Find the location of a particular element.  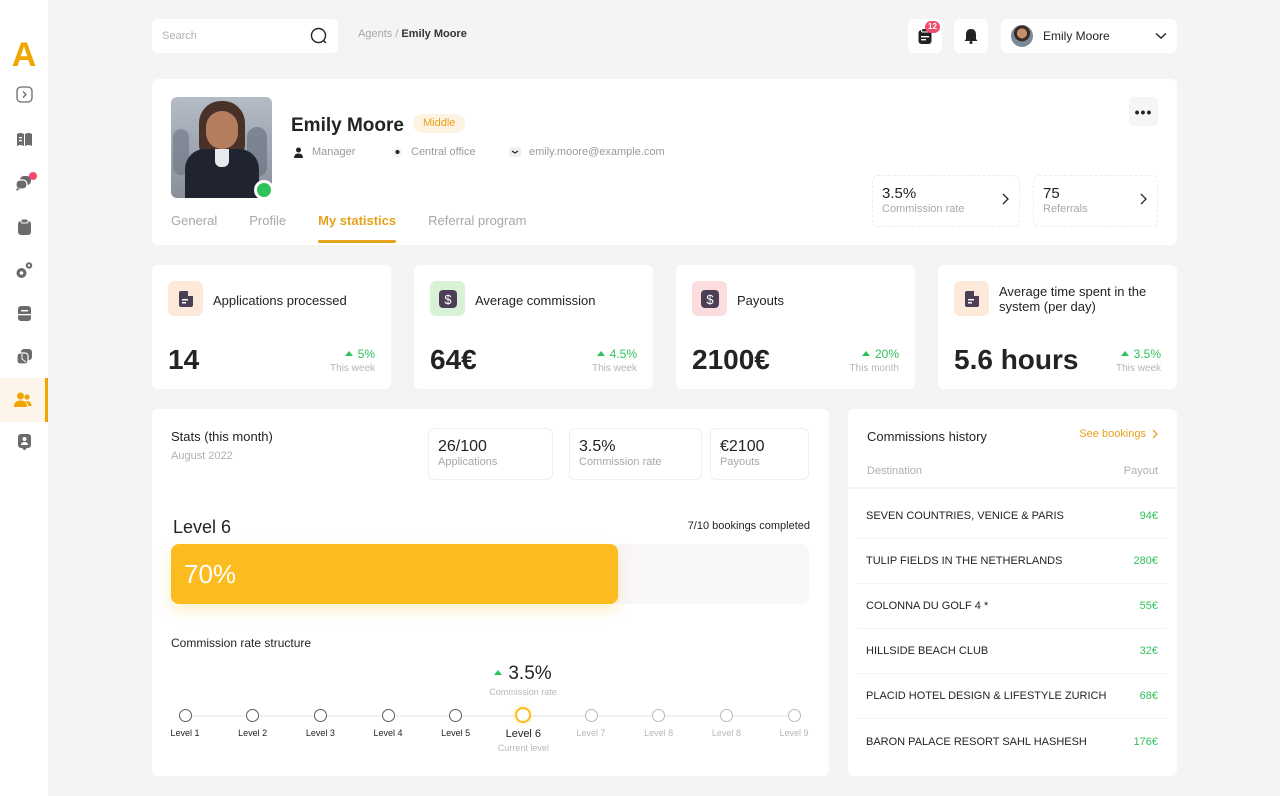

commission-payout: 94€ is located at coordinates (1148, 516).